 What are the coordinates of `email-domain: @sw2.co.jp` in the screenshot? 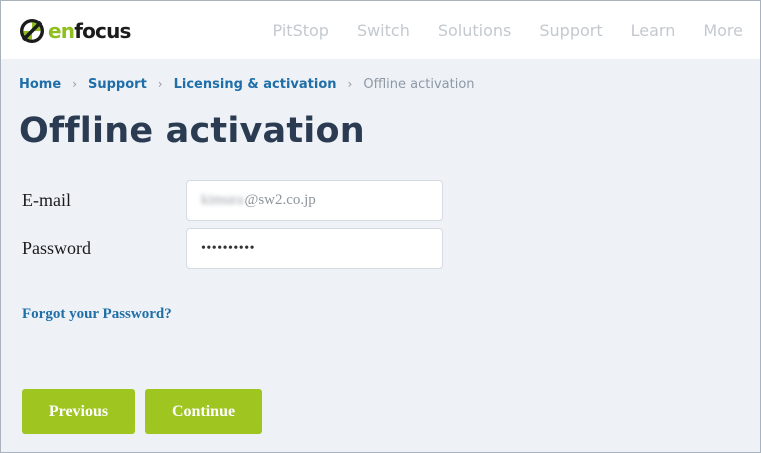 It's located at (280, 200).